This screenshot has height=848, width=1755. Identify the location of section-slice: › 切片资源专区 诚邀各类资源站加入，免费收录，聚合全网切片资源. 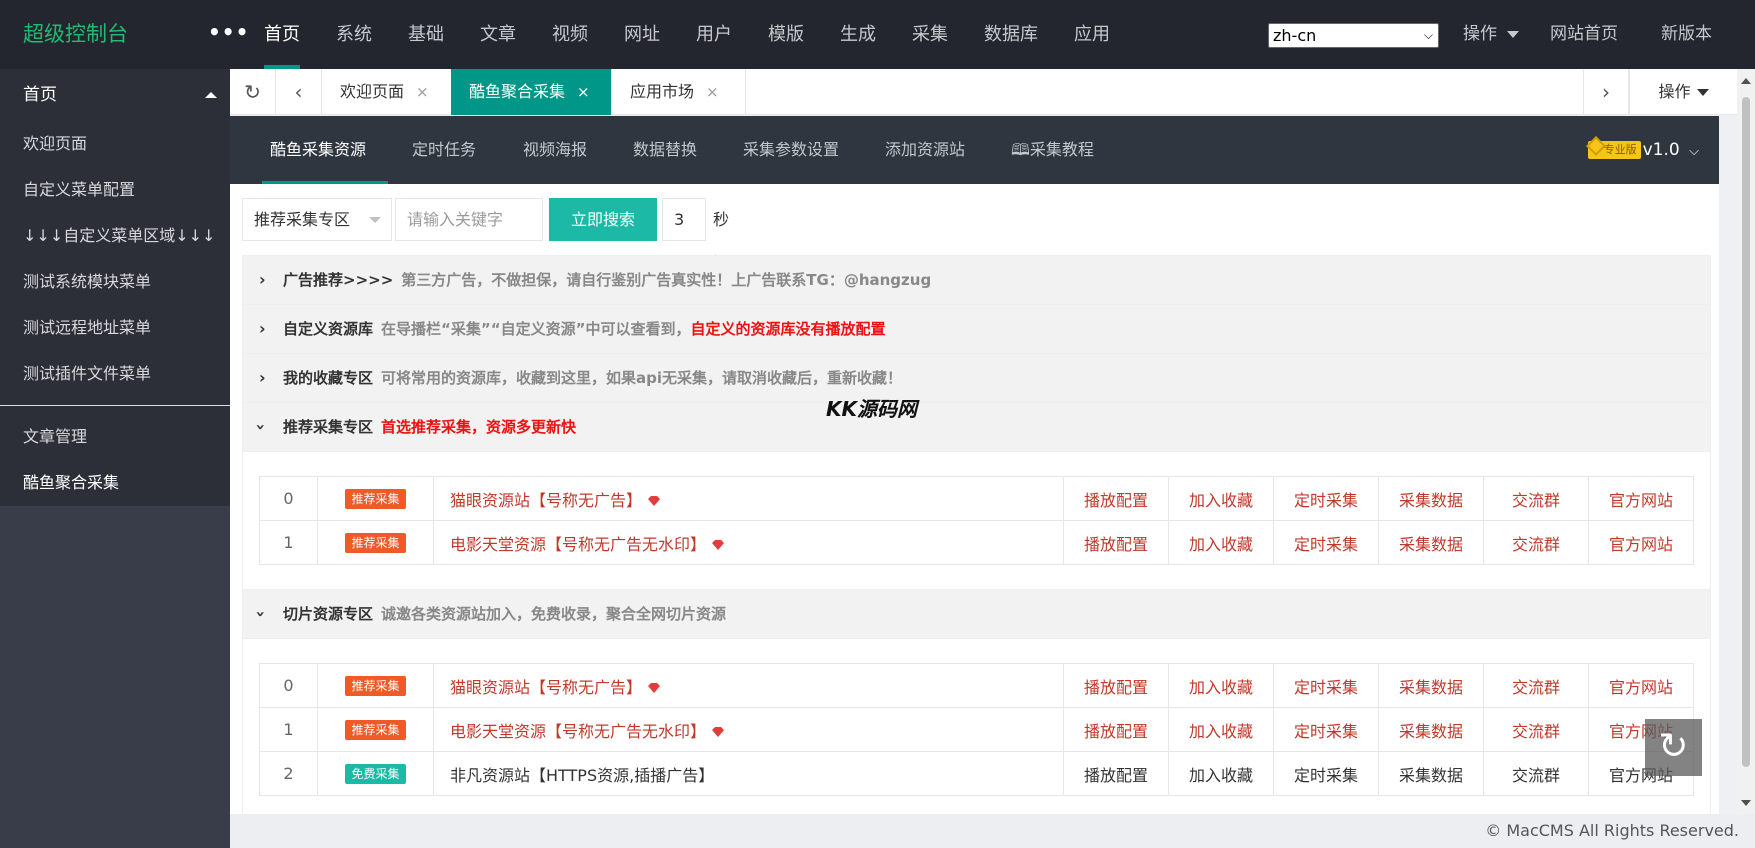
(976, 614).